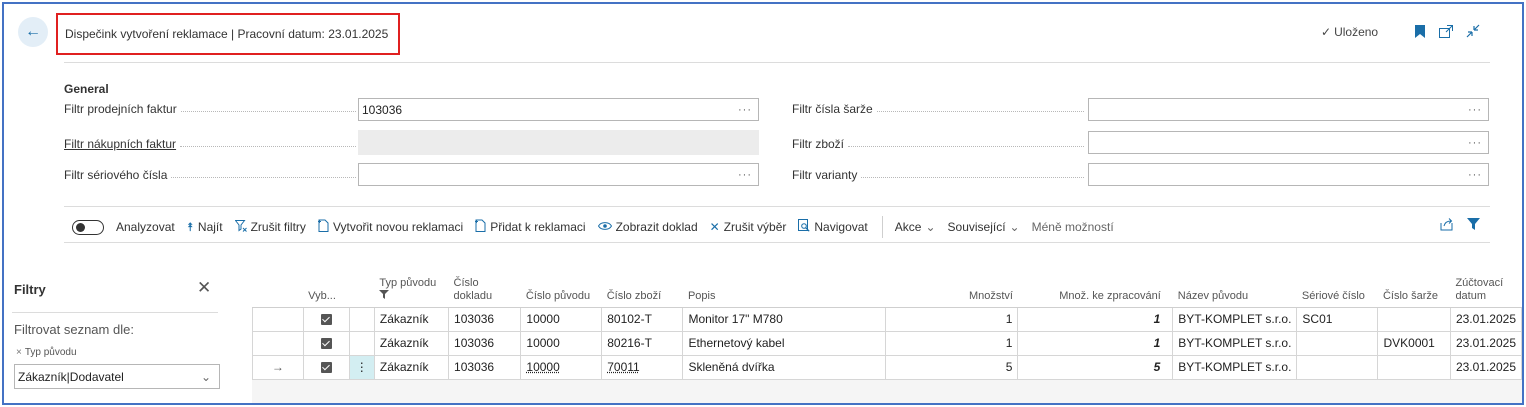 This screenshot has width=1526, height=407. What do you see at coordinates (19, 352) in the screenshot?
I see `remove-filter-icon: ×` at bounding box center [19, 352].